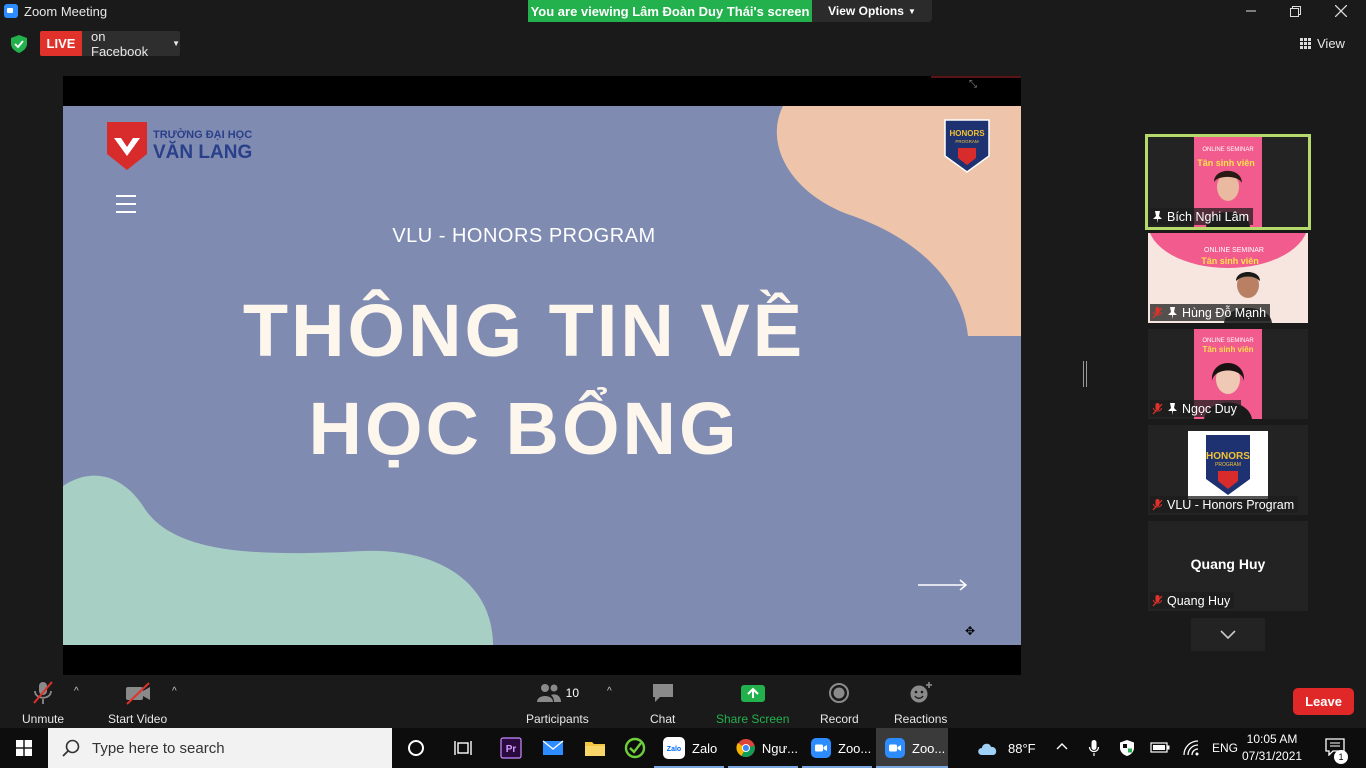 This screenshot has width=1366, height=768. What do you see at coordinates (1272, 739) in the screenshot?
I see `clock-time: 10:05 AM` at bounding box center [1272, 739].